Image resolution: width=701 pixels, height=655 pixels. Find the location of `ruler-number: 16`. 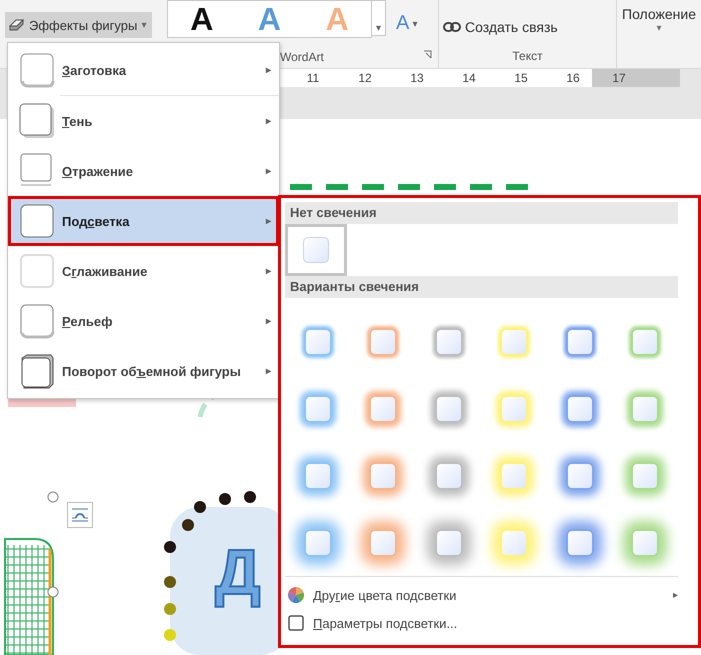

ruler-number: 16 is located at coordinates (573, 78).